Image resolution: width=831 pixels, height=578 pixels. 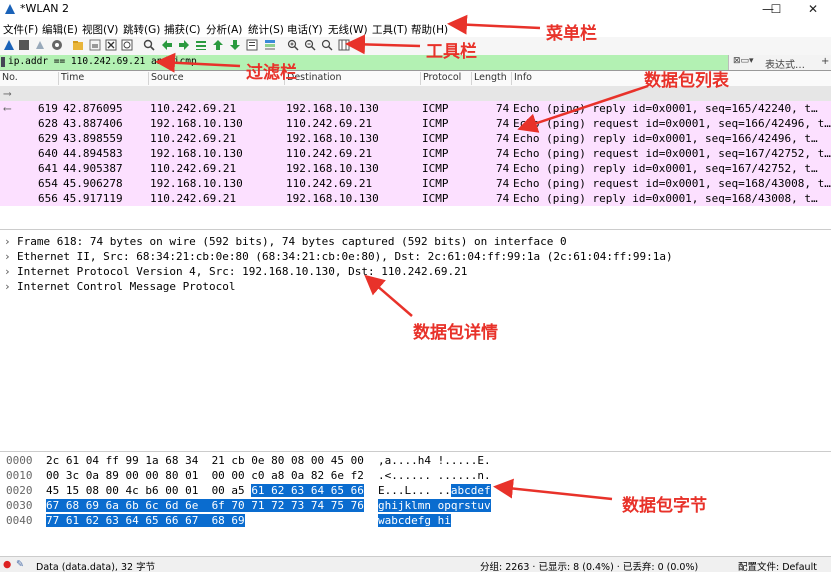 I want to click on restart-capture-icon, so click(x=40, y=45).